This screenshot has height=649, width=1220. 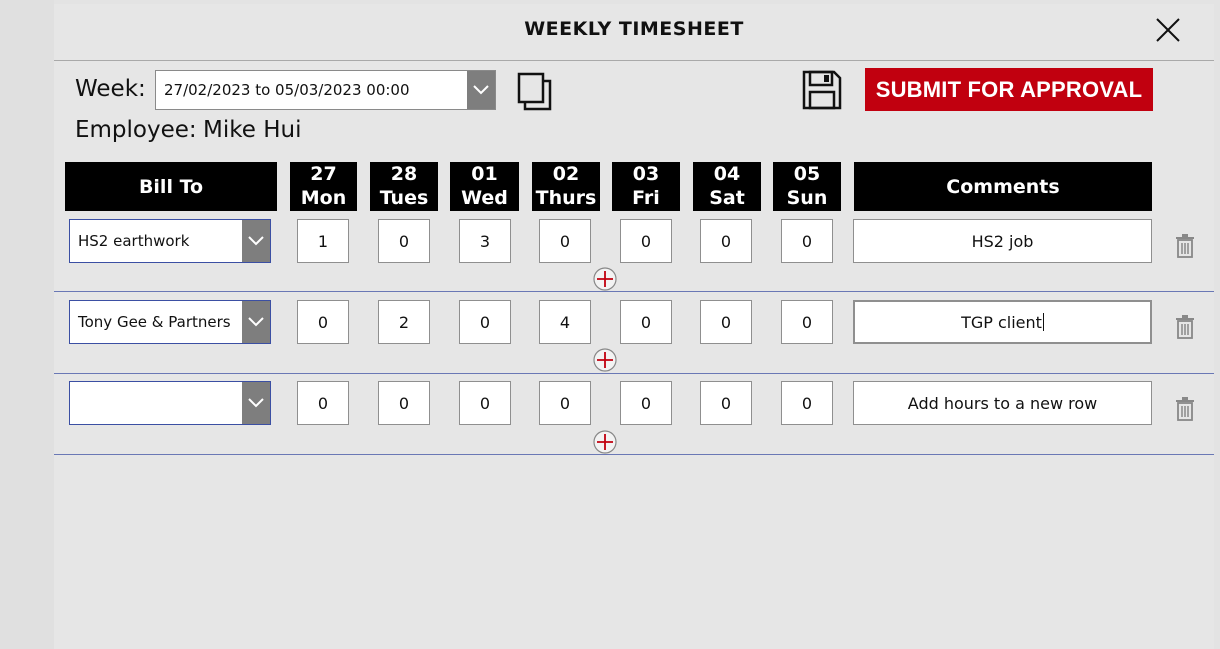 I want to click on comment-text: TGP client, so click(x=1001, y=322).